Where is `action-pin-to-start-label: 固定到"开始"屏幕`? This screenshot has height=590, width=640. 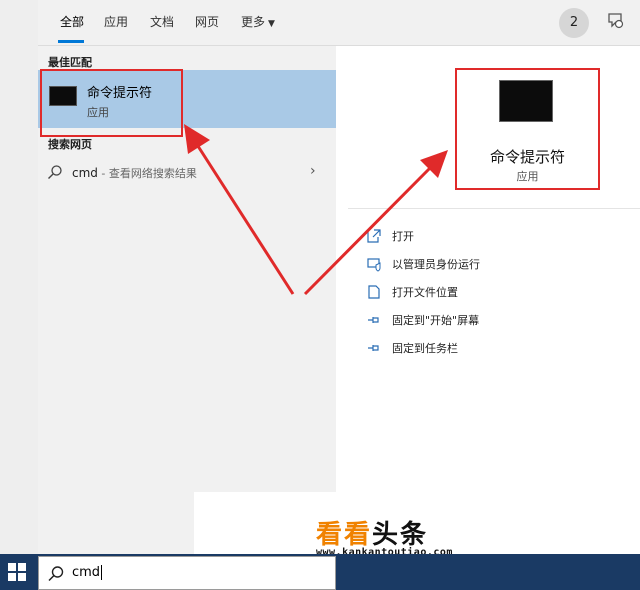
action-pin-to-start-label: 固定到"开始"屏幕 is located at coordinates (436, 320).